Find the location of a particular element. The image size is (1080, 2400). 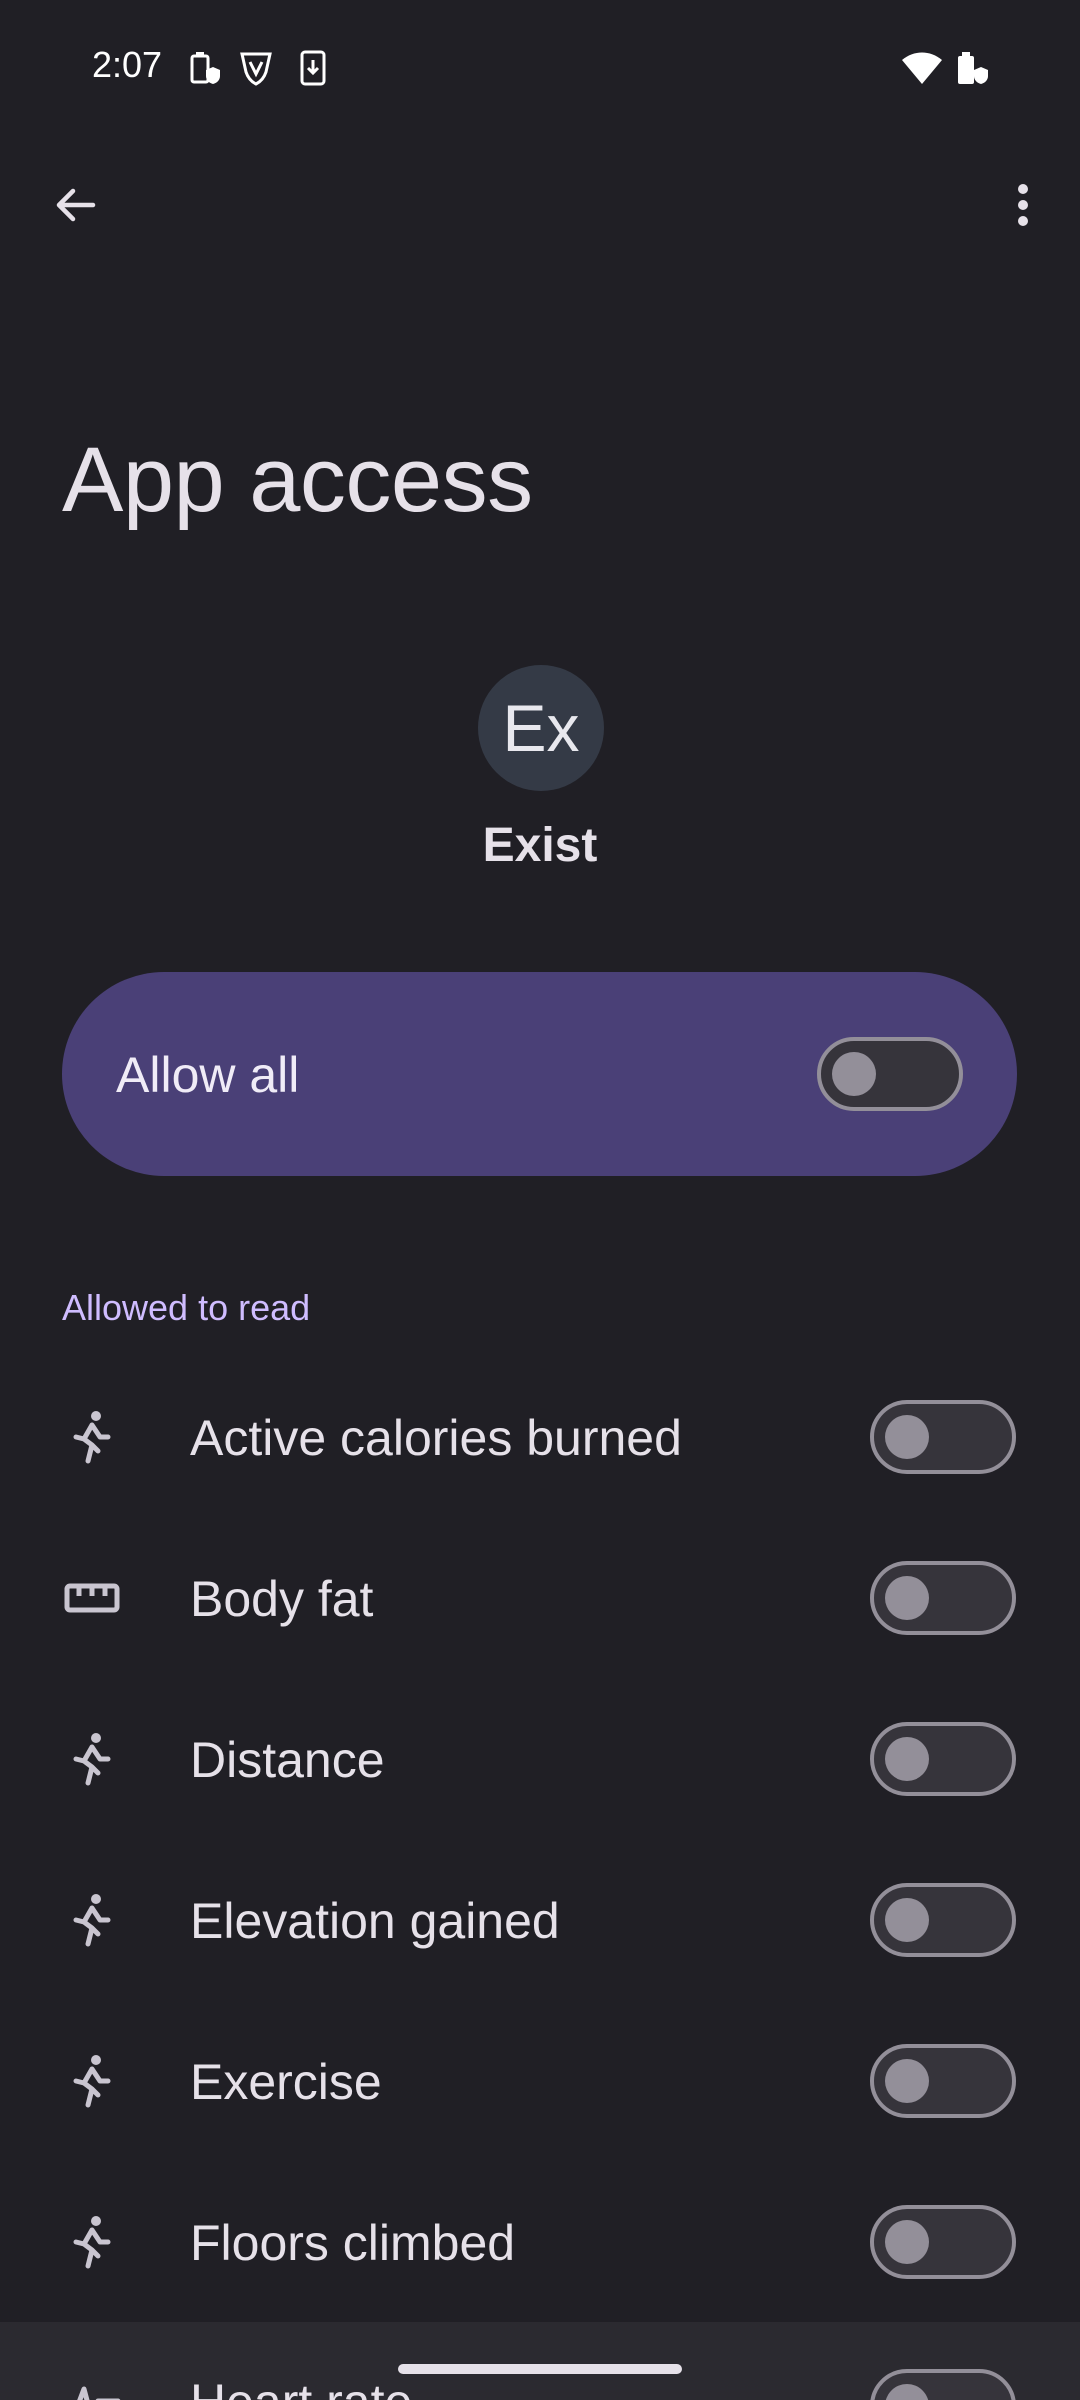

app-initials: Ex is located at coordinates (541, 728).